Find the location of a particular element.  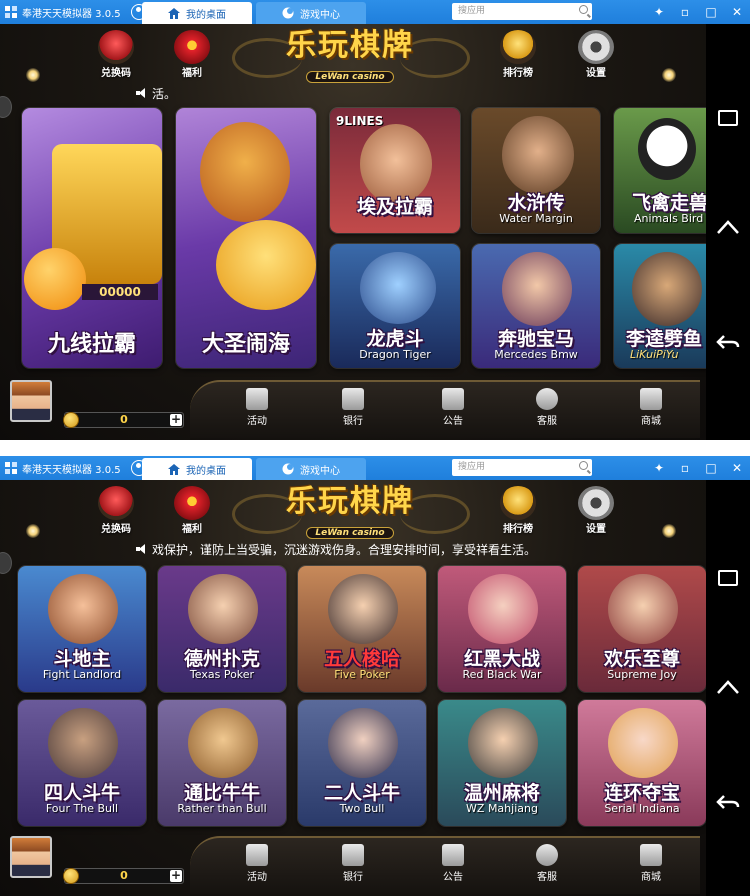

game-card-texas-poker: 德州扑克 Texas Poker is located at coordinates (222, 629).